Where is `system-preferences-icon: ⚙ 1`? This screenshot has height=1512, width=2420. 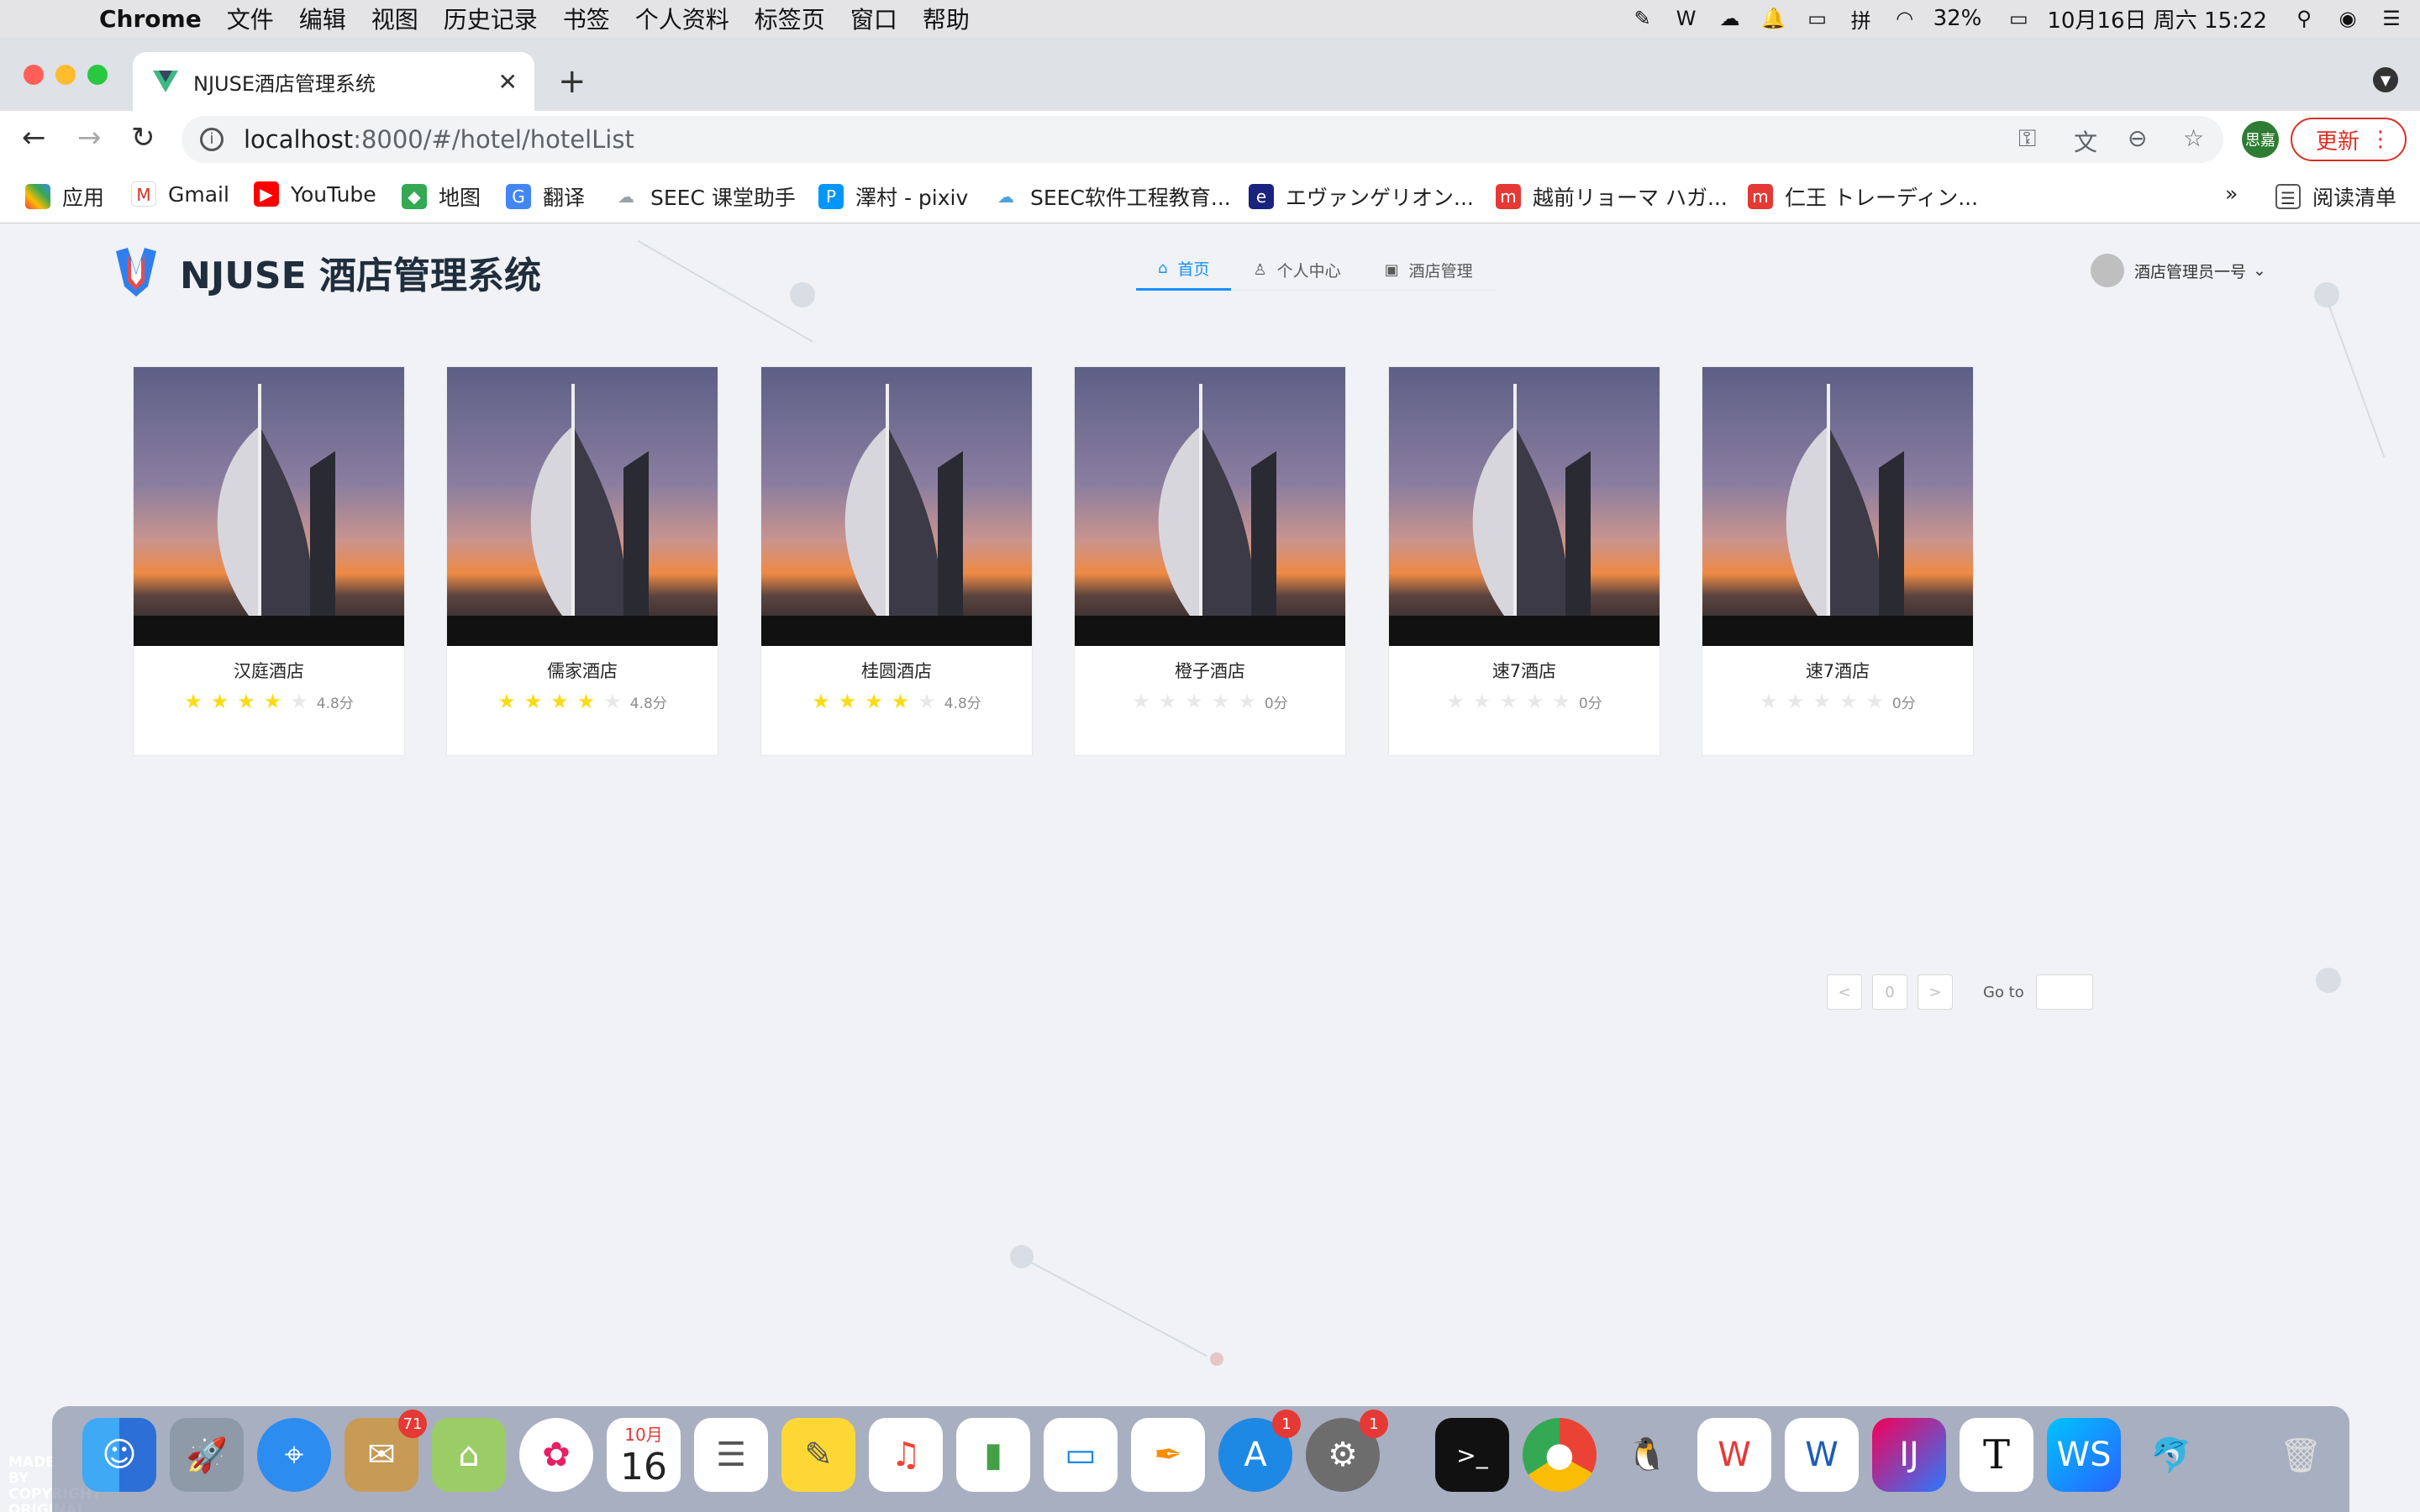
system-preferences-icon: ⚙ 1 is located at coordinates (1347, 1451).